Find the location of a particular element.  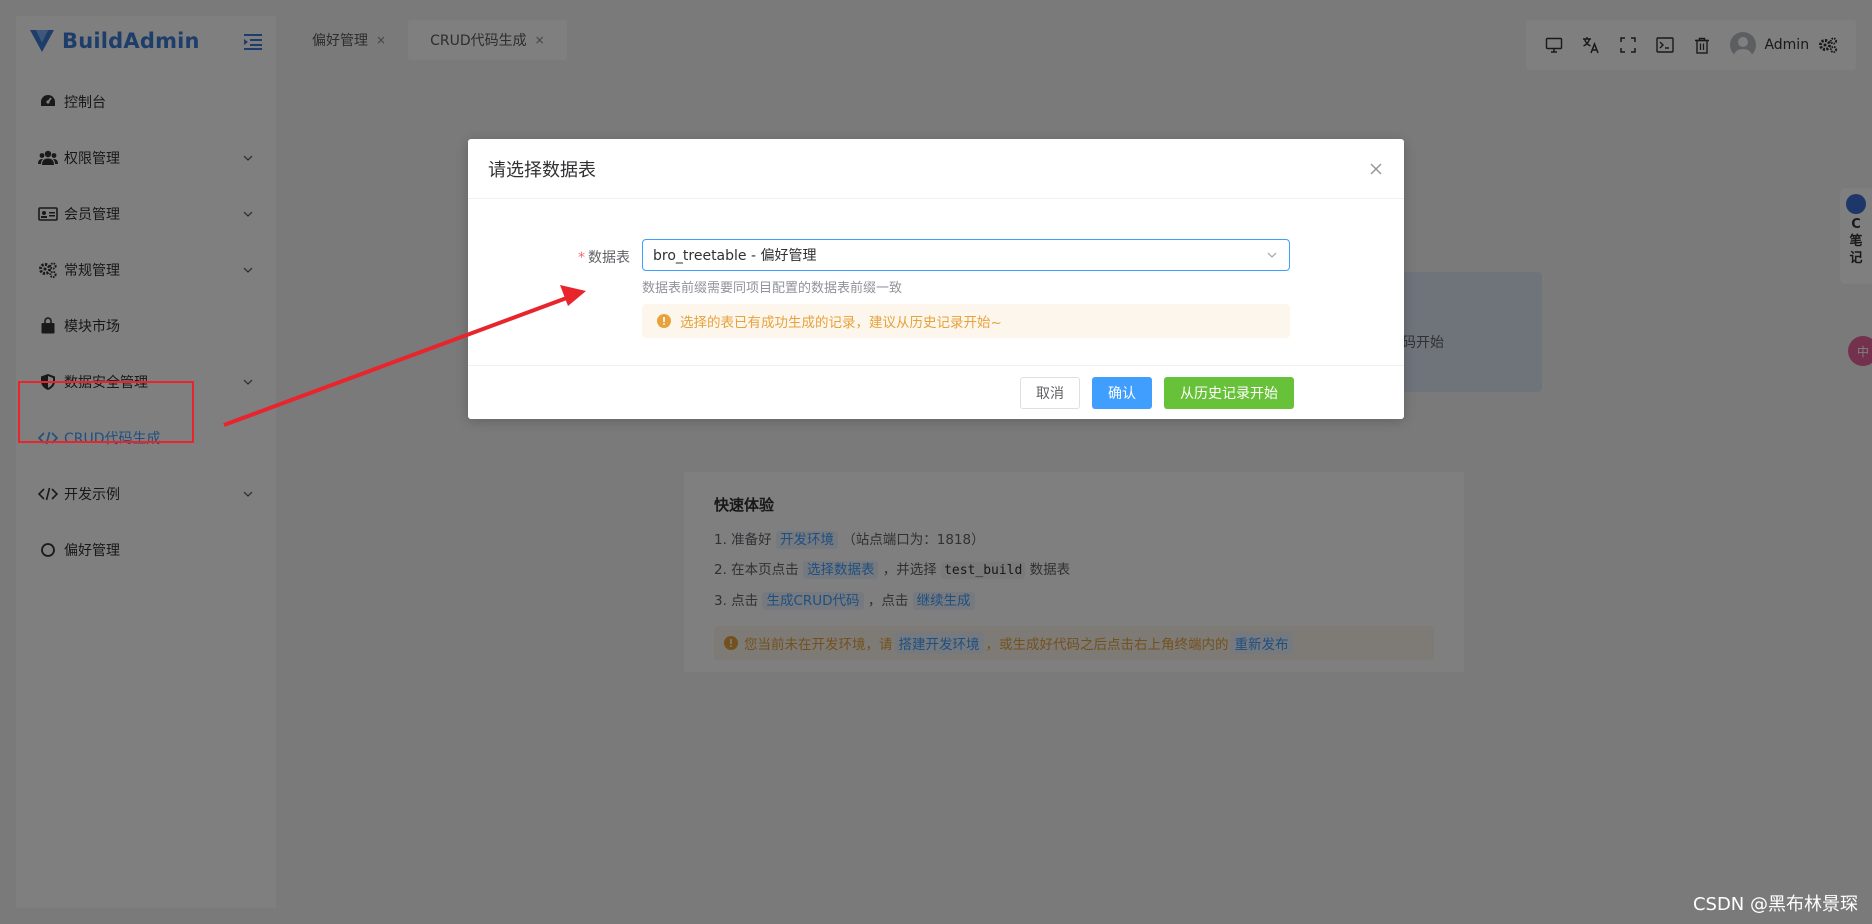

table-field-label: * 数据表 is located at coordinates (597, 253).